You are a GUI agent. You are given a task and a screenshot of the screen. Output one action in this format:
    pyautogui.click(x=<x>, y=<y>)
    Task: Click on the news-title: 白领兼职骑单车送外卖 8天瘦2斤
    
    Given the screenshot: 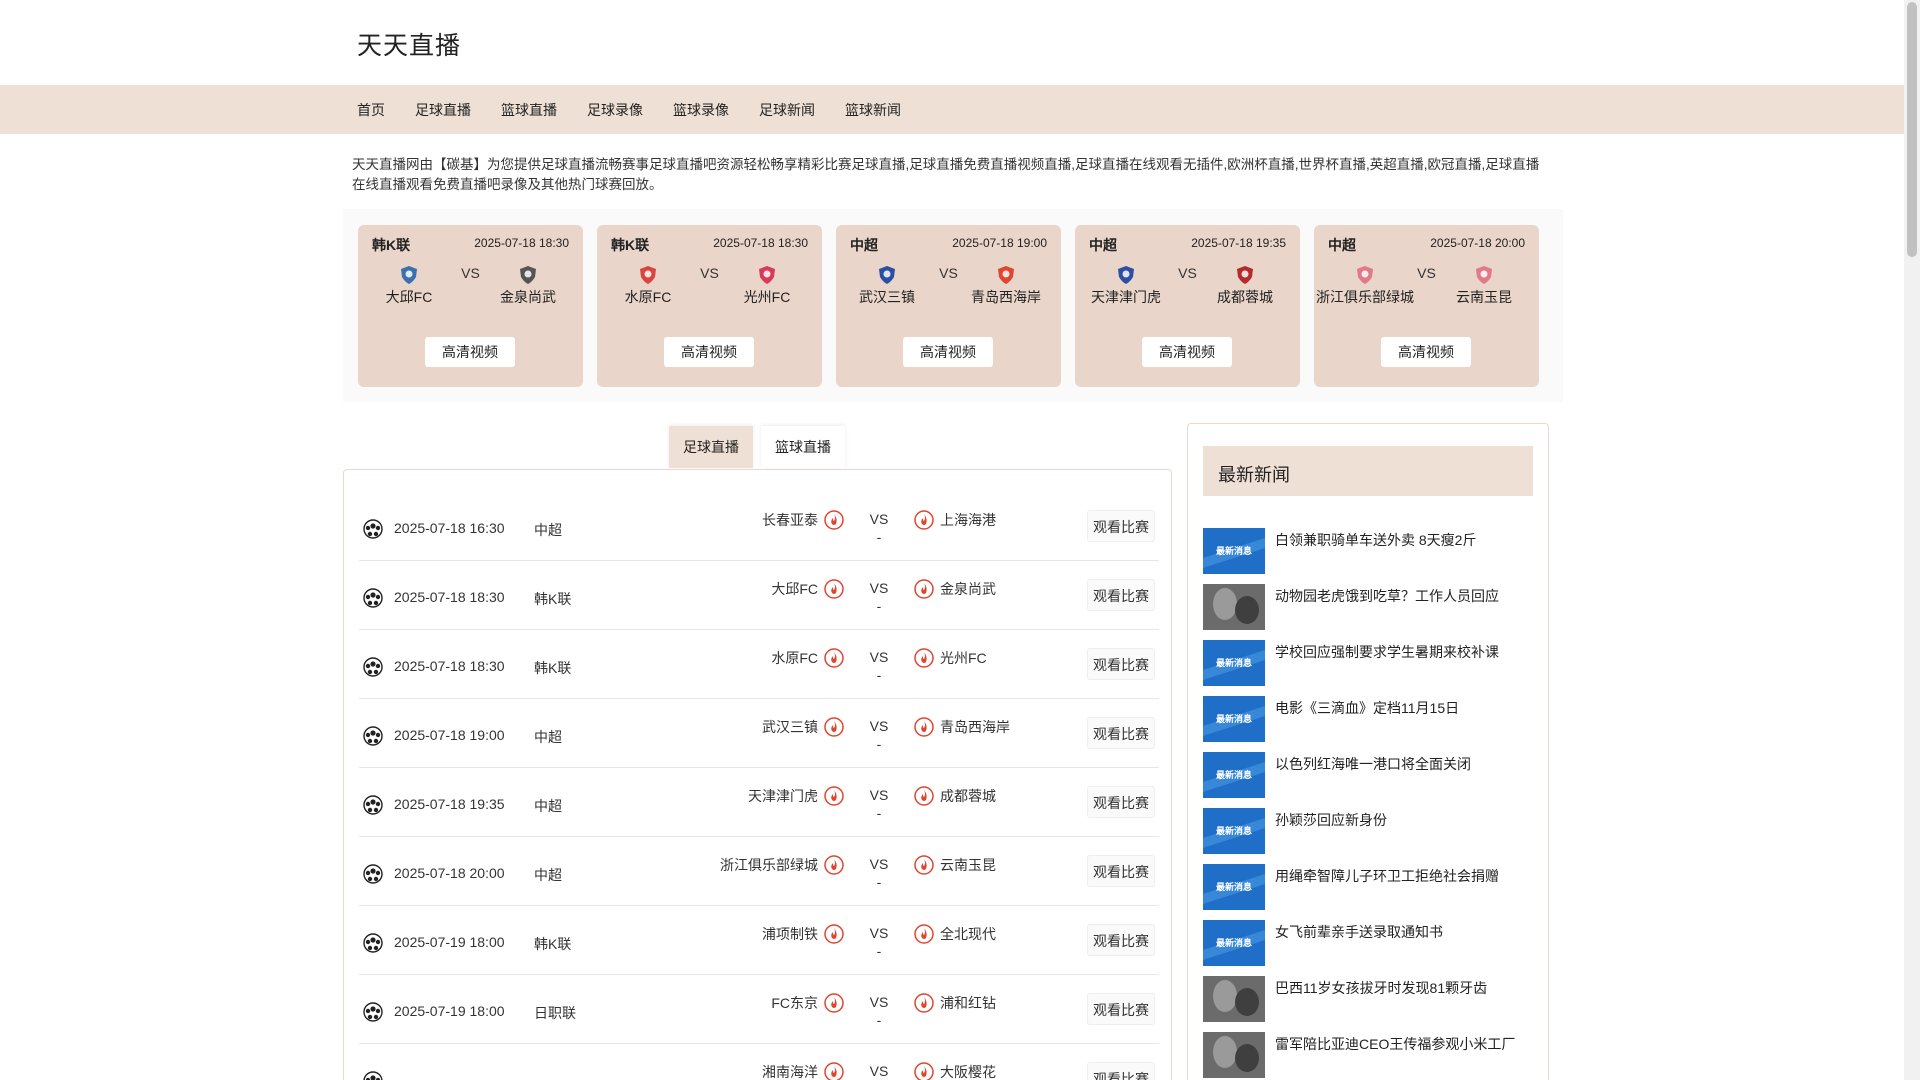 What is the action you would take?
    pyautogui.click(x=1375, y=540)
    